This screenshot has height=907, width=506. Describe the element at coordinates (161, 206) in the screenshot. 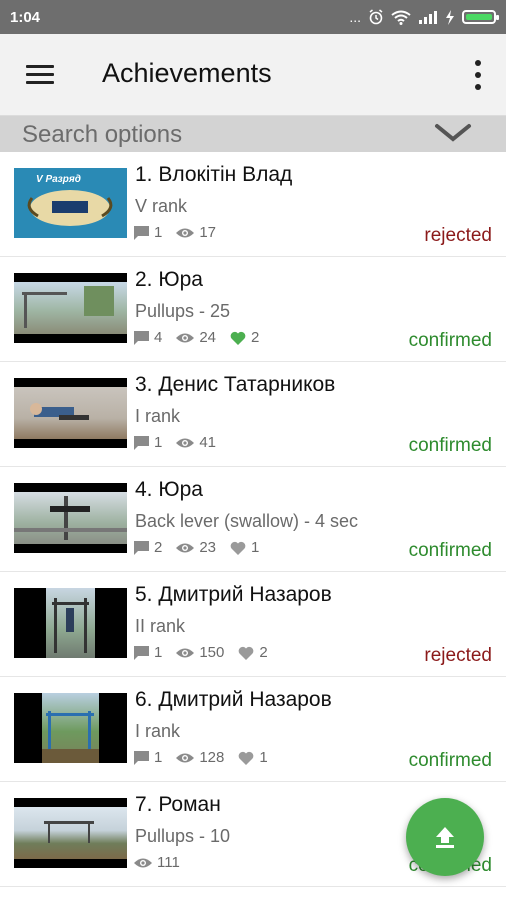

I see `achievement-type: V rank` at that location.